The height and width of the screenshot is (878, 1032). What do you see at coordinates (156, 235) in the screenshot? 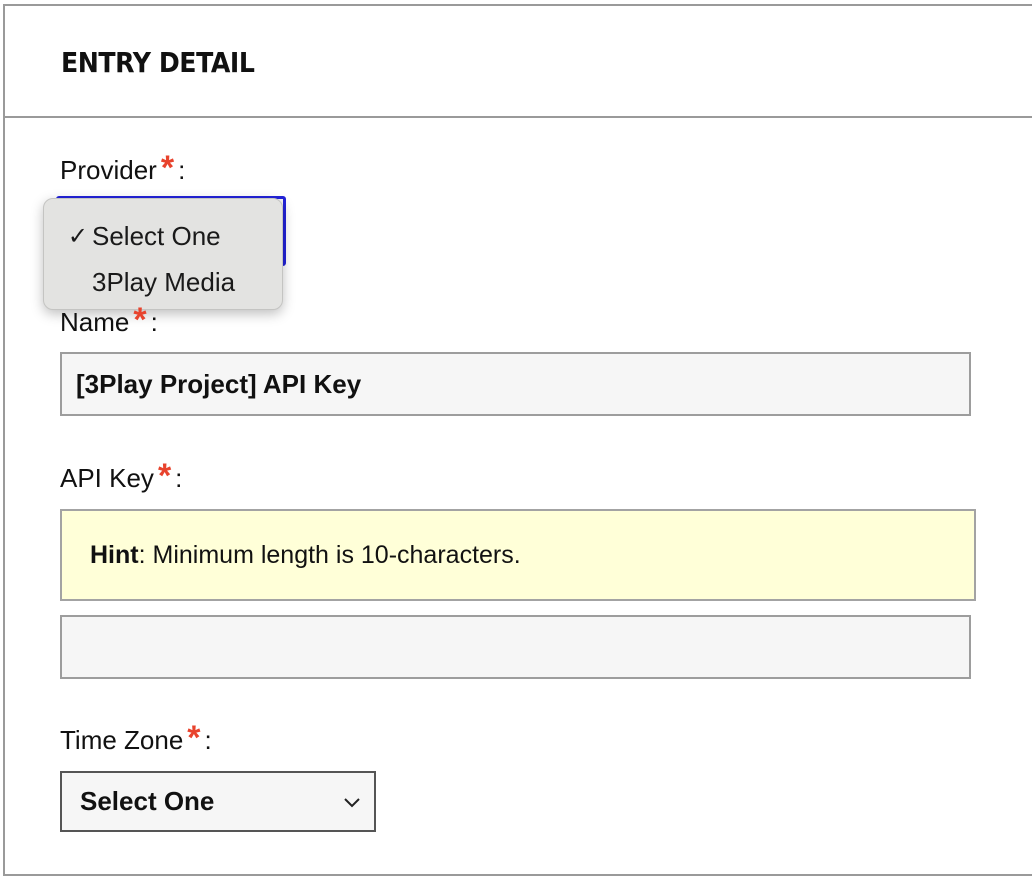
I see `option-label: Select One` at bounding box center [156, 235].